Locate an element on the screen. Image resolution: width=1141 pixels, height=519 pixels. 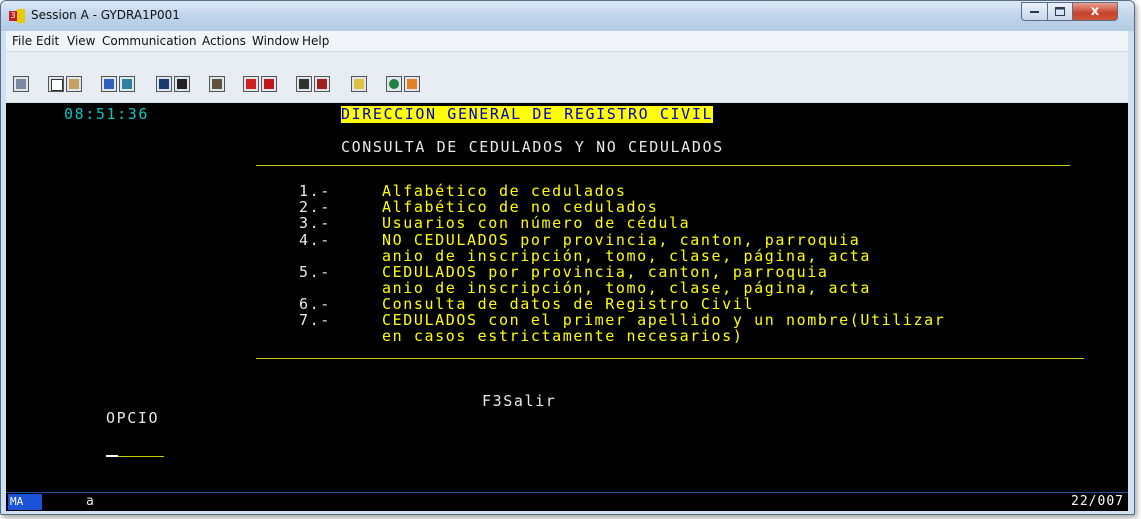
option-7-text-line2: en casos estrictamente necesarios) is located at coordinates (563, 336).